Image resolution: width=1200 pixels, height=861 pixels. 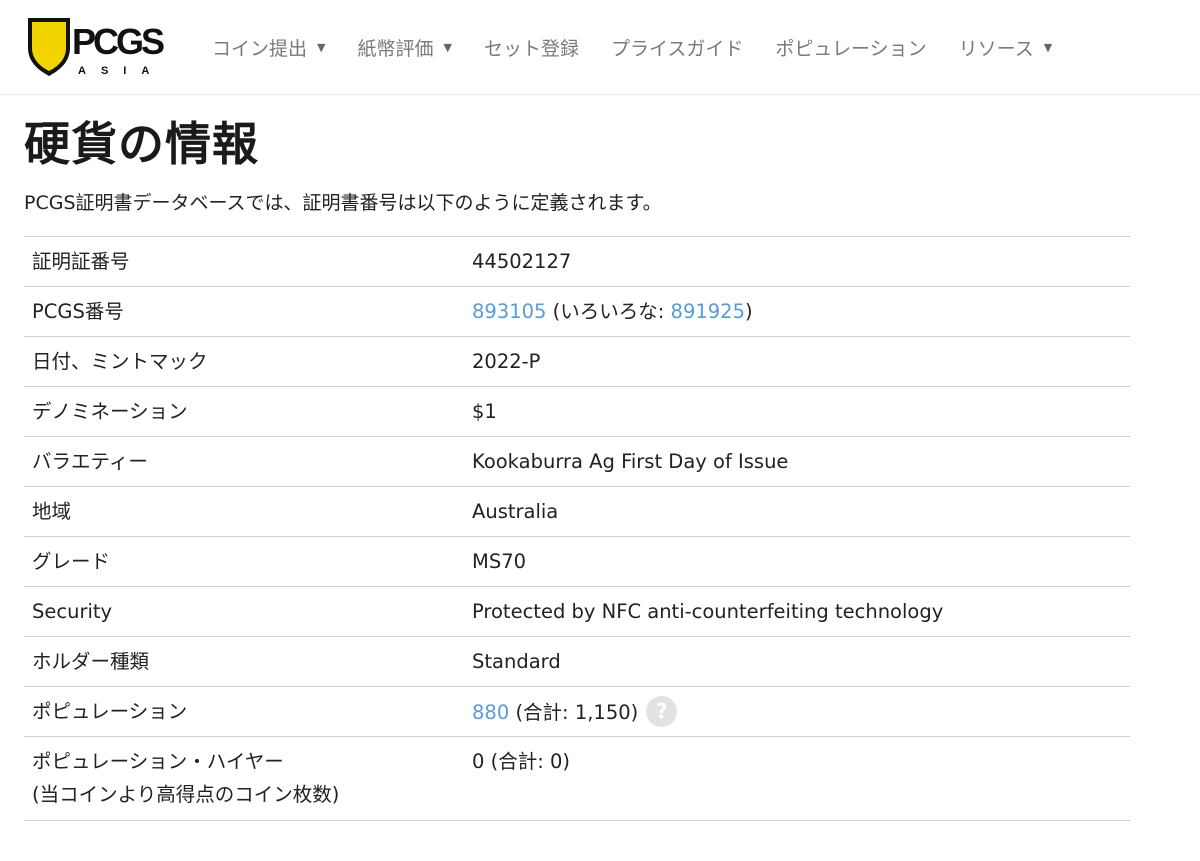 What do you see at coordinates (120, 361) in the screenshot?
I see `row-label: 日付、ミントマック` at bounding box center [120, 361].